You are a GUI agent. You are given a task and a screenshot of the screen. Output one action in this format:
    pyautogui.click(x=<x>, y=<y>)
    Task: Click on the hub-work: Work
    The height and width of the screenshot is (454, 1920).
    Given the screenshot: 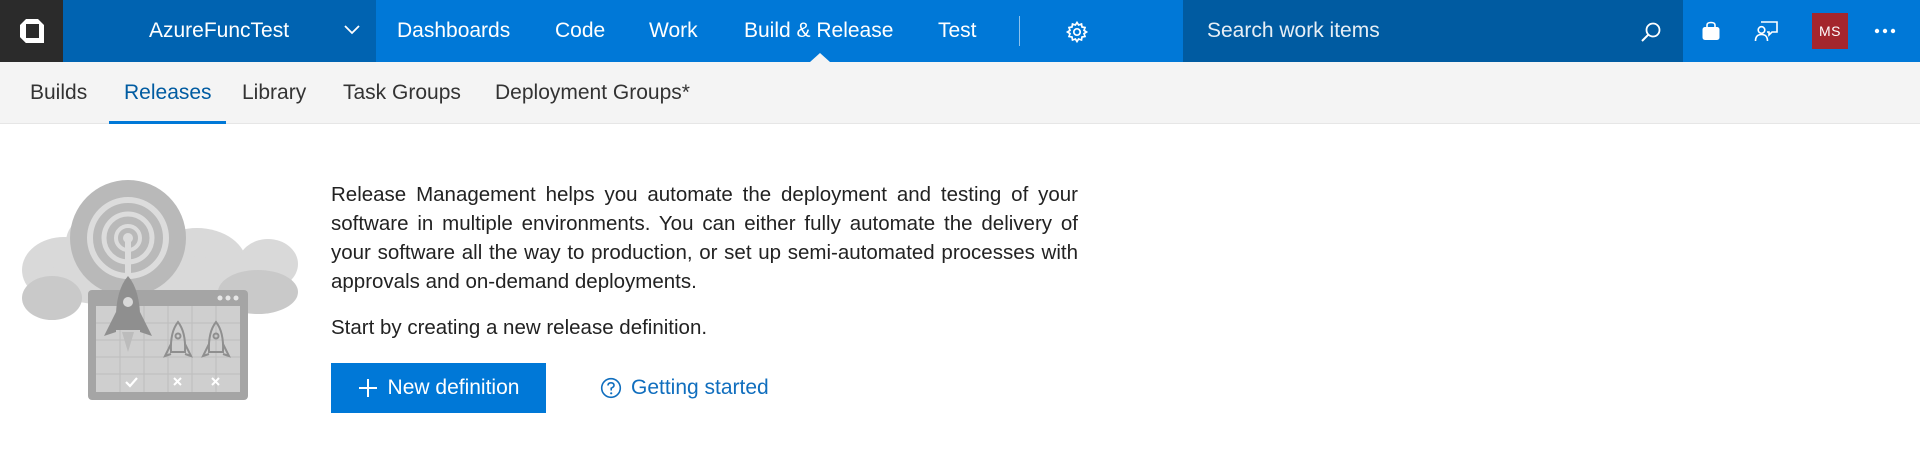 What is the action you would take?
    pyautogui.click(x=673, y=31)
    